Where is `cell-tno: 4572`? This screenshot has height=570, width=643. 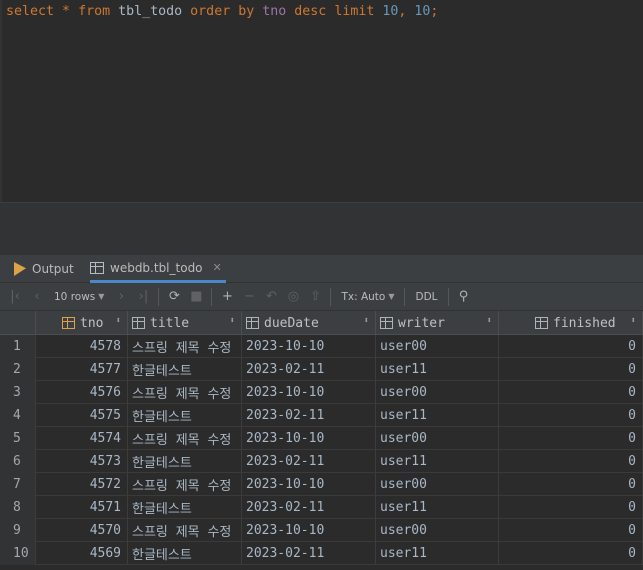
cell-tno: 4572 is located at coordinates (82, 484).